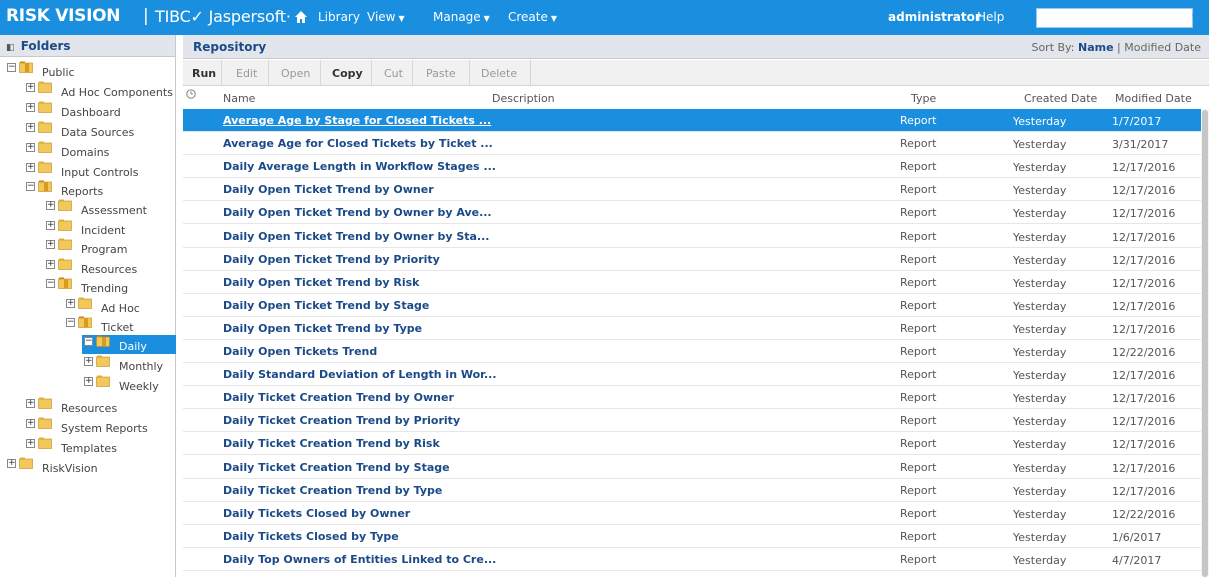 The width and height of the screenshot is (1209, 577). Describe the element at coordinates (499, 73) in the screenshot. I see `delete-button: Delete` at that location.